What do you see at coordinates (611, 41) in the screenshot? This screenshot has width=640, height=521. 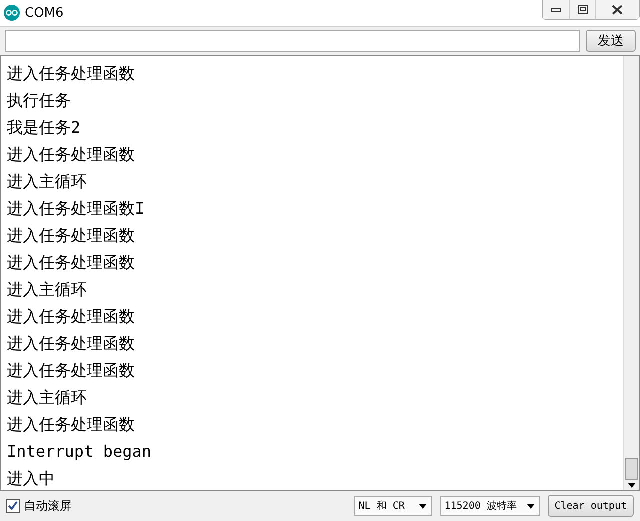 I see `send-button: 发送` at bounding box center [611, 41].